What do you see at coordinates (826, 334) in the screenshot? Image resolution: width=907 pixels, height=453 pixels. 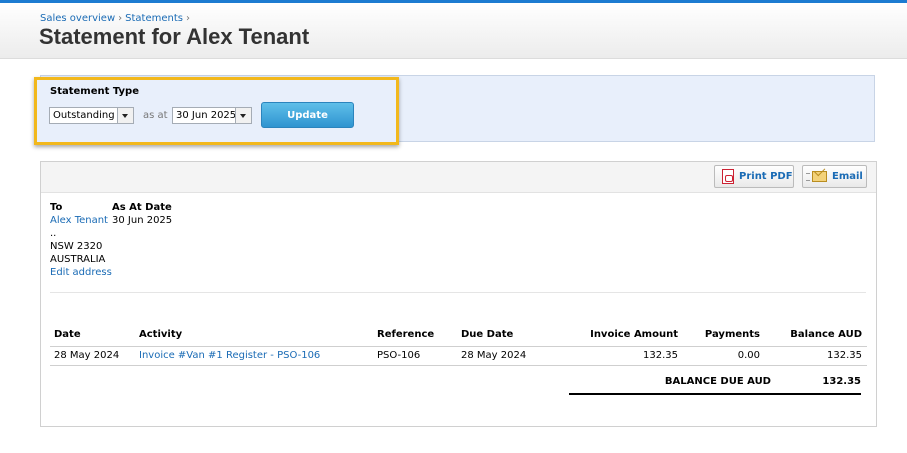 I see `col-header-balance: Balance AUD` at bounding box center [826, 334].